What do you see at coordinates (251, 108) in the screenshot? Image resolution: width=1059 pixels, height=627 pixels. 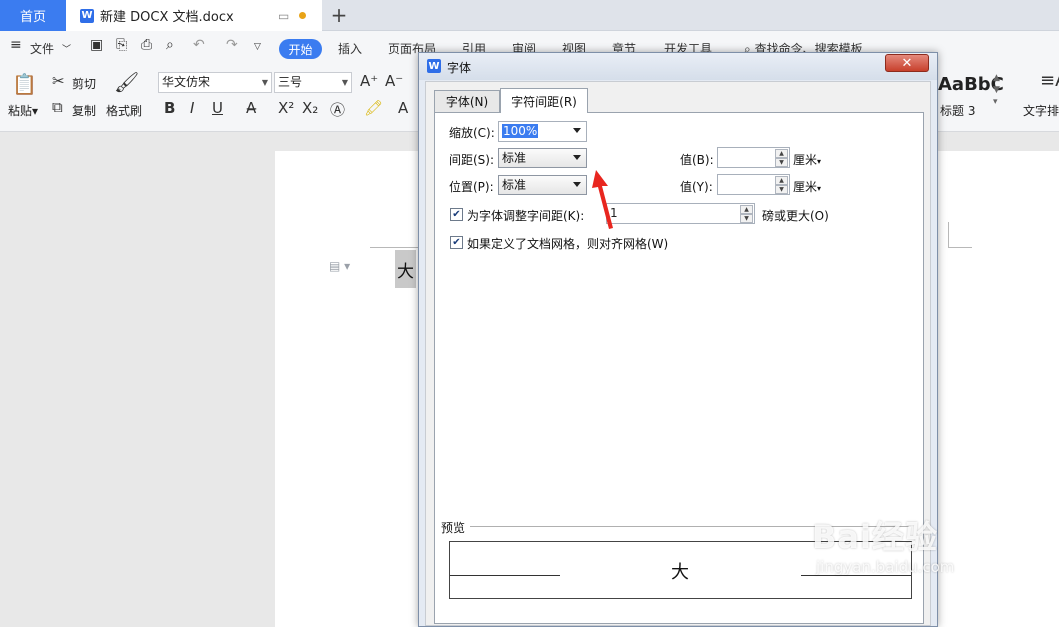 I see `strikethrough-icon: A̶` at bounding box center [251, 108].